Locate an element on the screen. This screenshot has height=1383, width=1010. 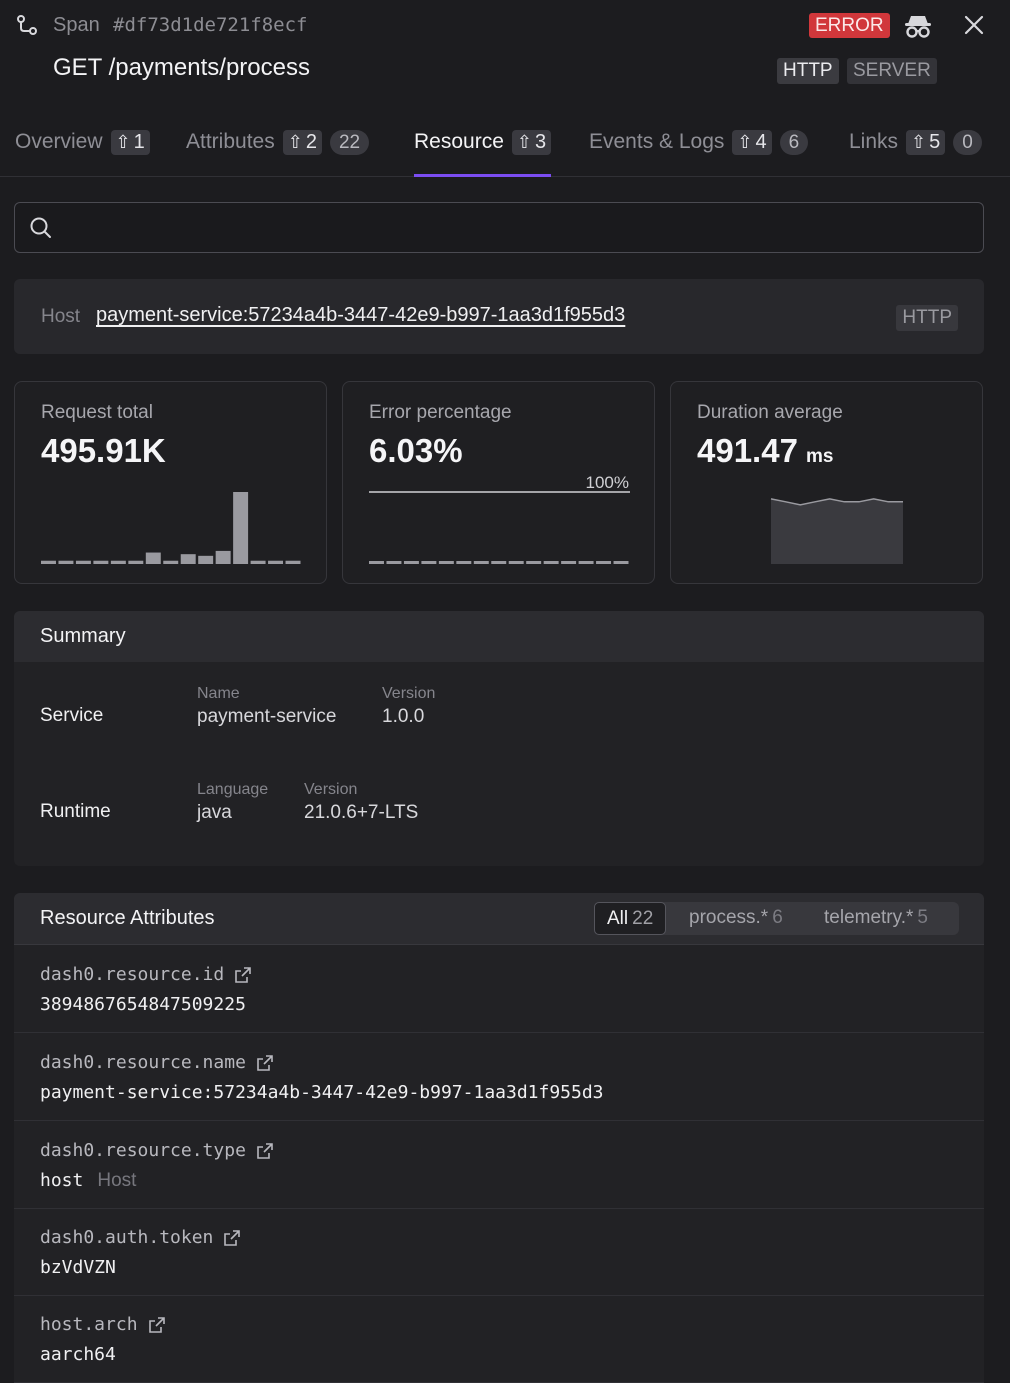
reference-line-label: 100% is located at coordinates (607, 482).